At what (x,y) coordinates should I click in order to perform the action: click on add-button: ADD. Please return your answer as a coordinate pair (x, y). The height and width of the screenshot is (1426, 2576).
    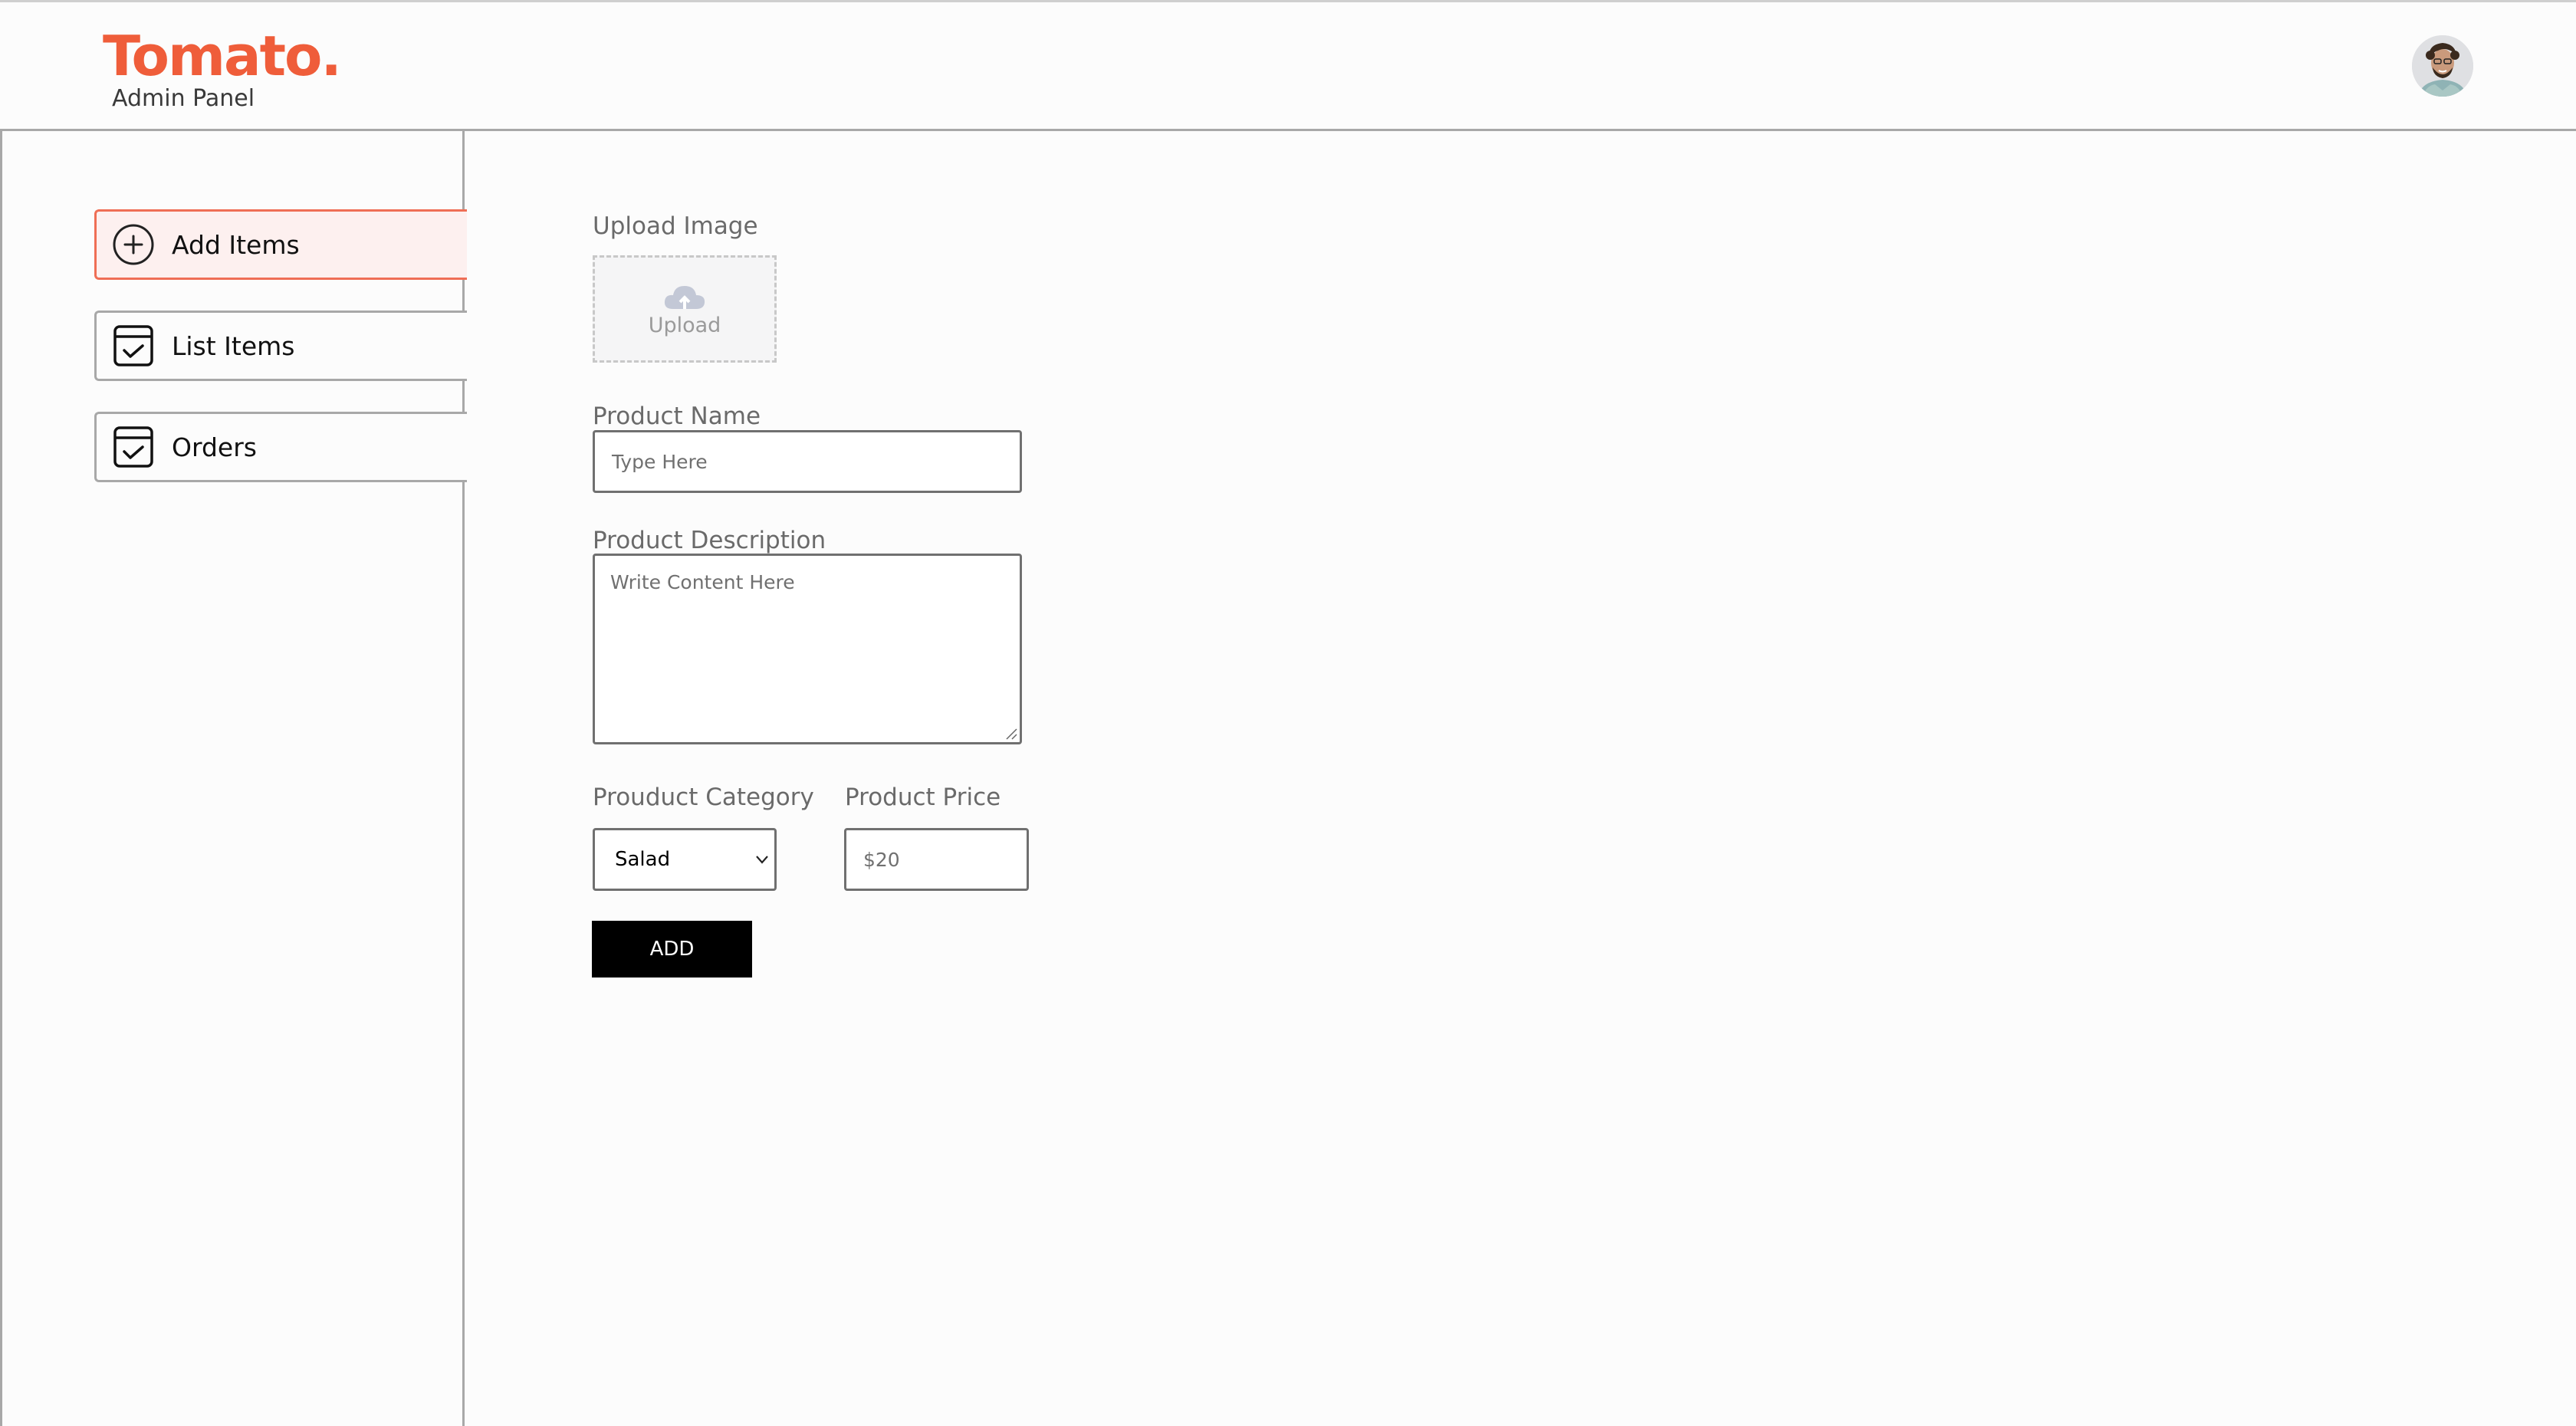
    Looking at the image, I should click on (672, 950).